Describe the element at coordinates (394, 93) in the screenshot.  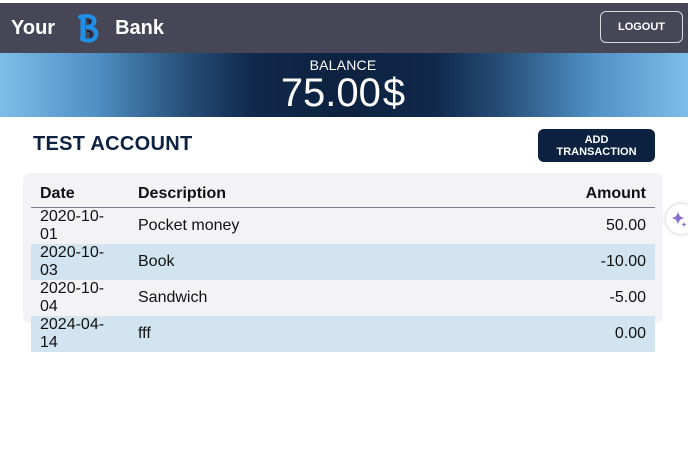
I see `balance-currency: $` at that location.